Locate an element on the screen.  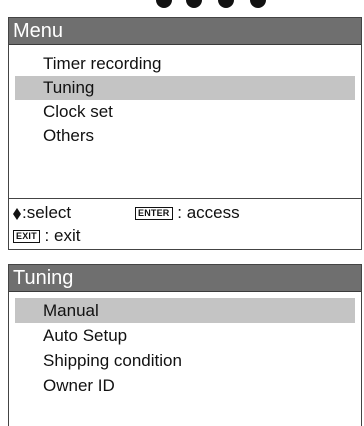
exit-hint: : exit is located at coordinates (62, 235).